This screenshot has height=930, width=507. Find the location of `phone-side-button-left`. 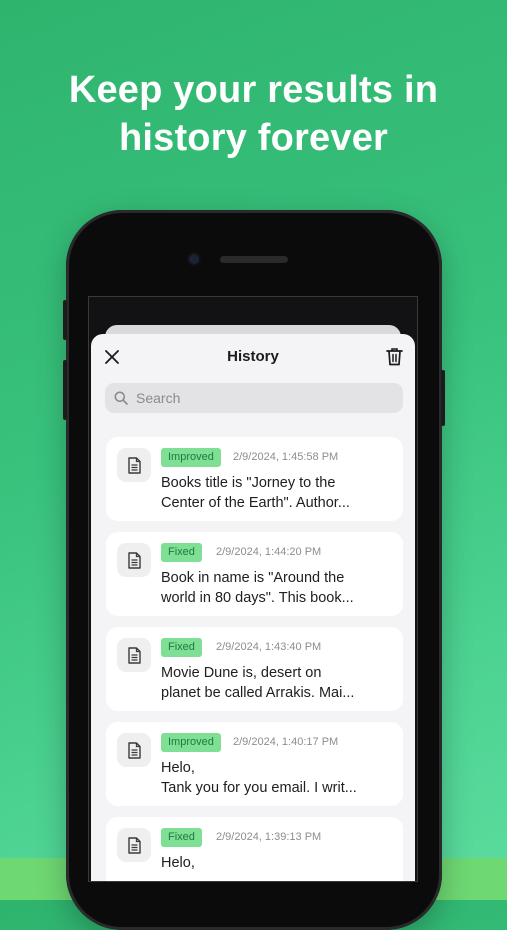

phone-side-button-left is located at coordinates (65, 320).